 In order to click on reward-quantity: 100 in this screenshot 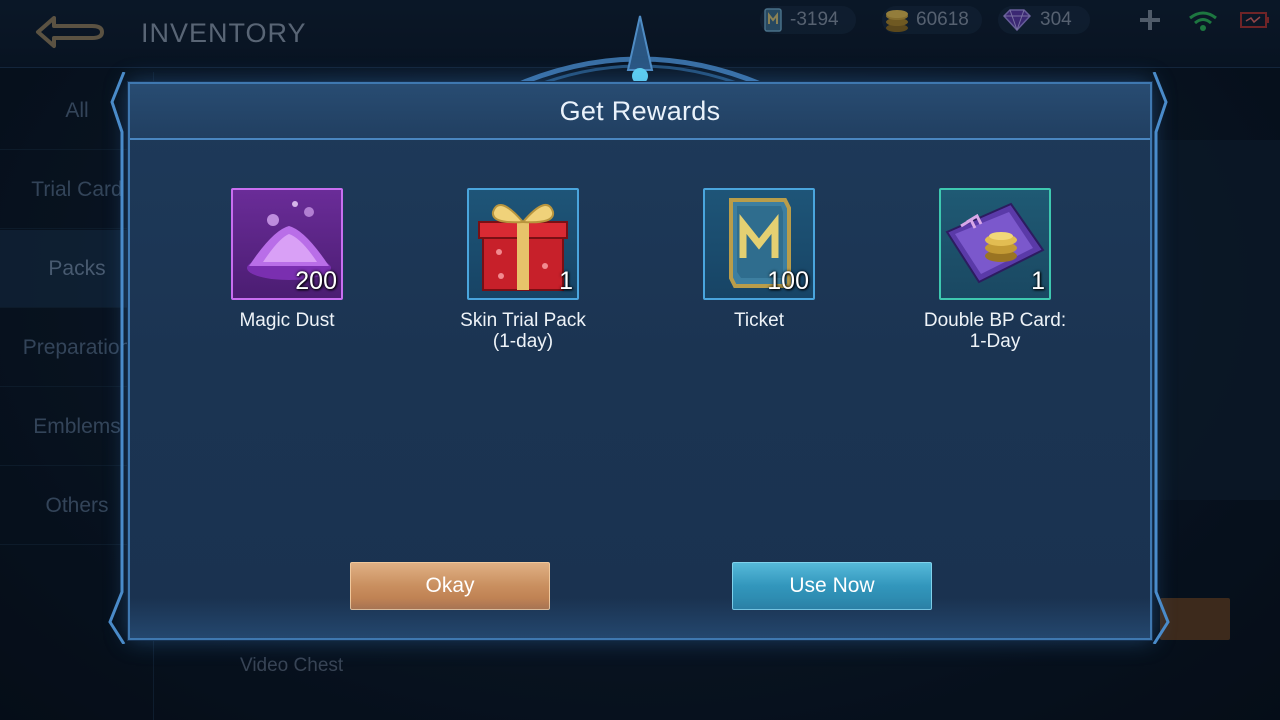, I will do `click(788, 281)`.